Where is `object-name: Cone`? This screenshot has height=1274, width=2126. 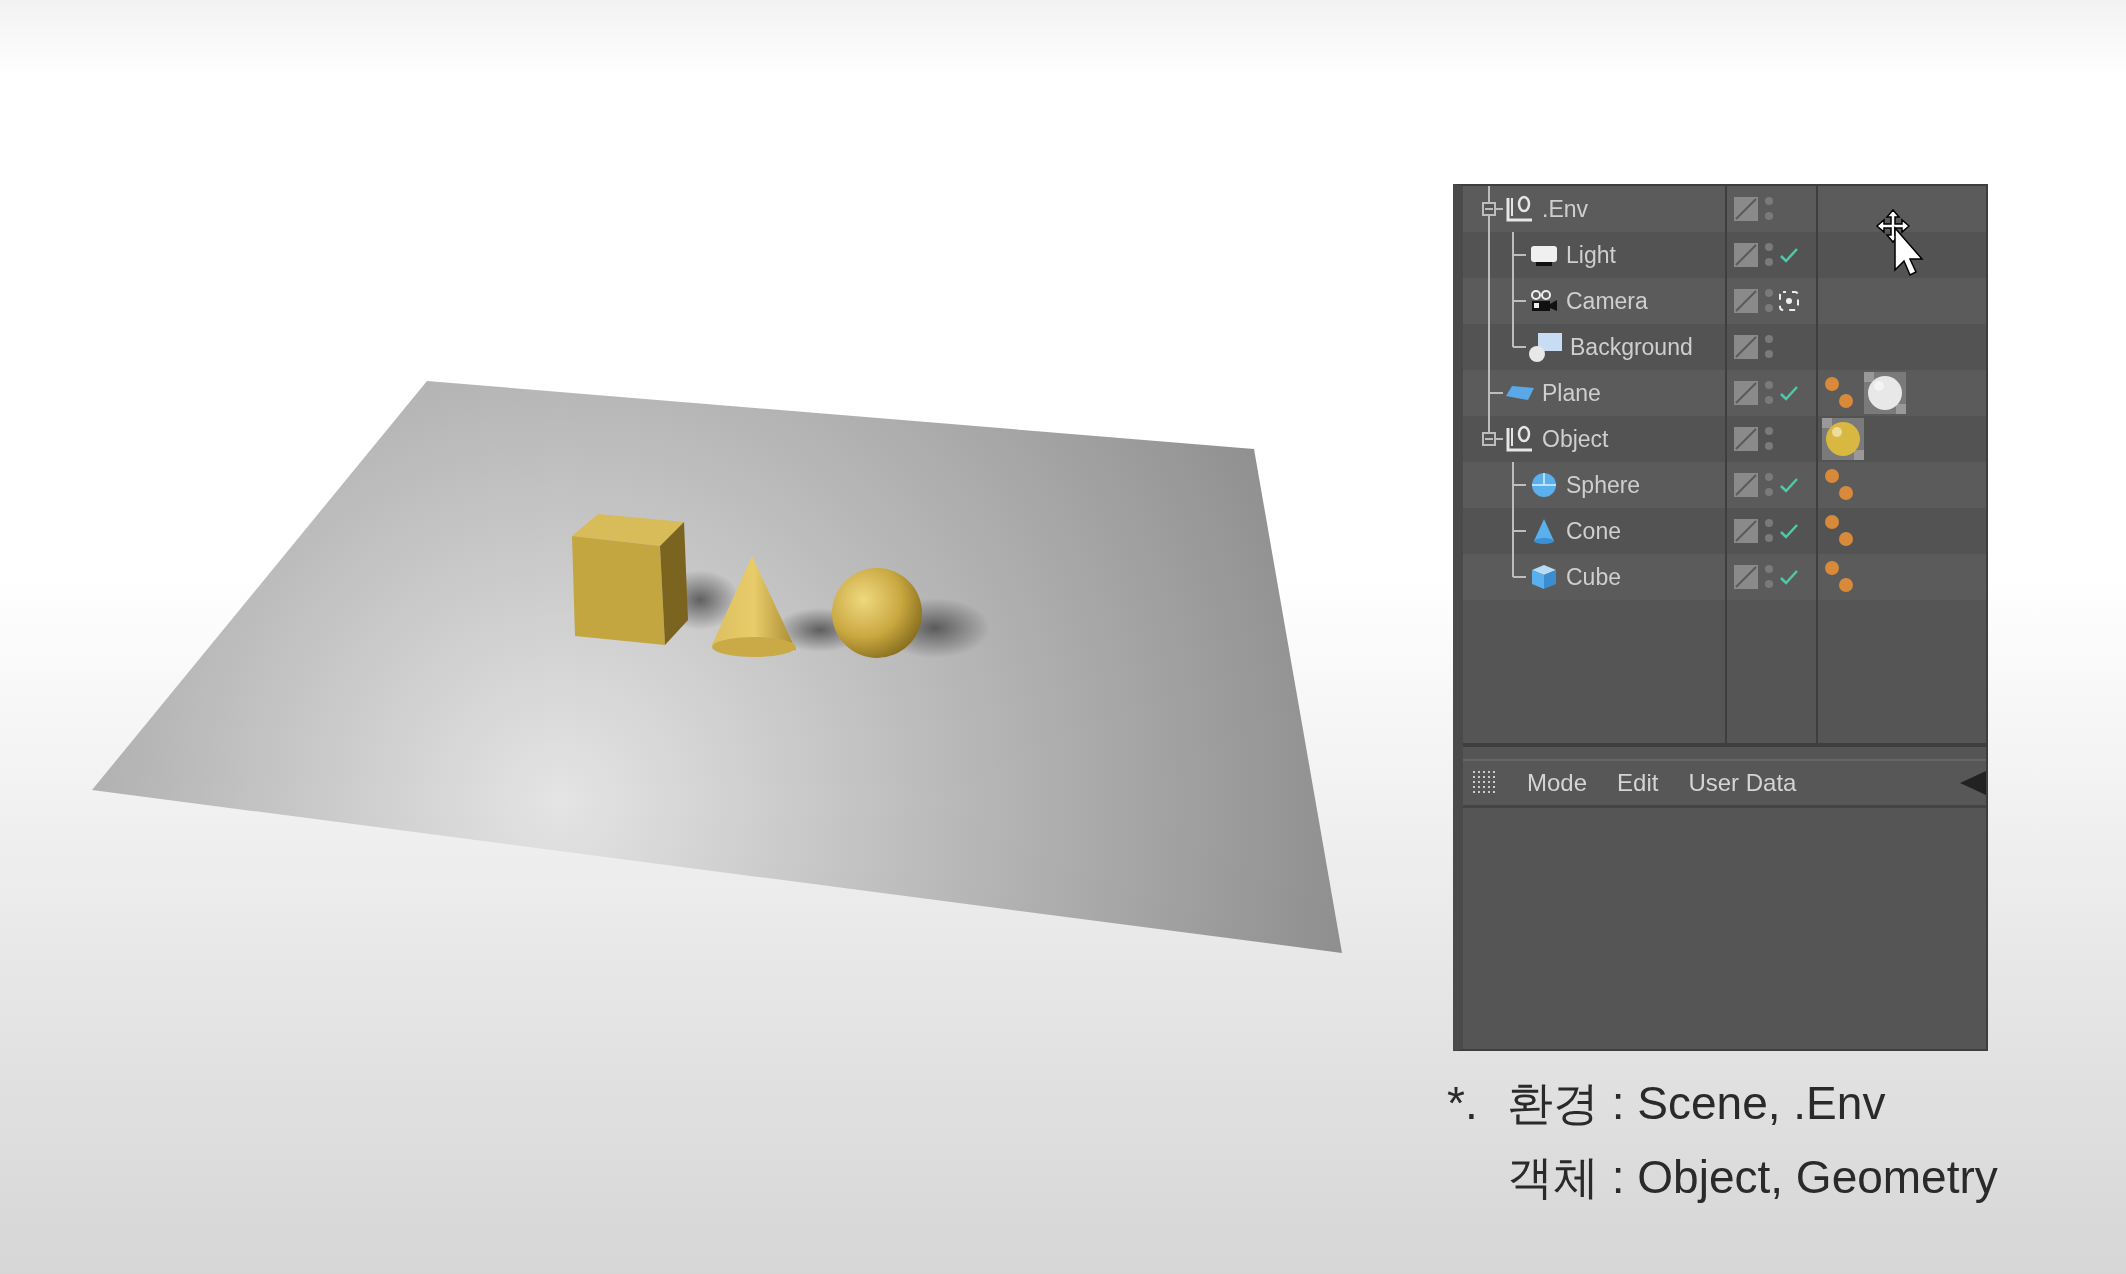
object-name: Cone is located at coordinates (1593, 531).